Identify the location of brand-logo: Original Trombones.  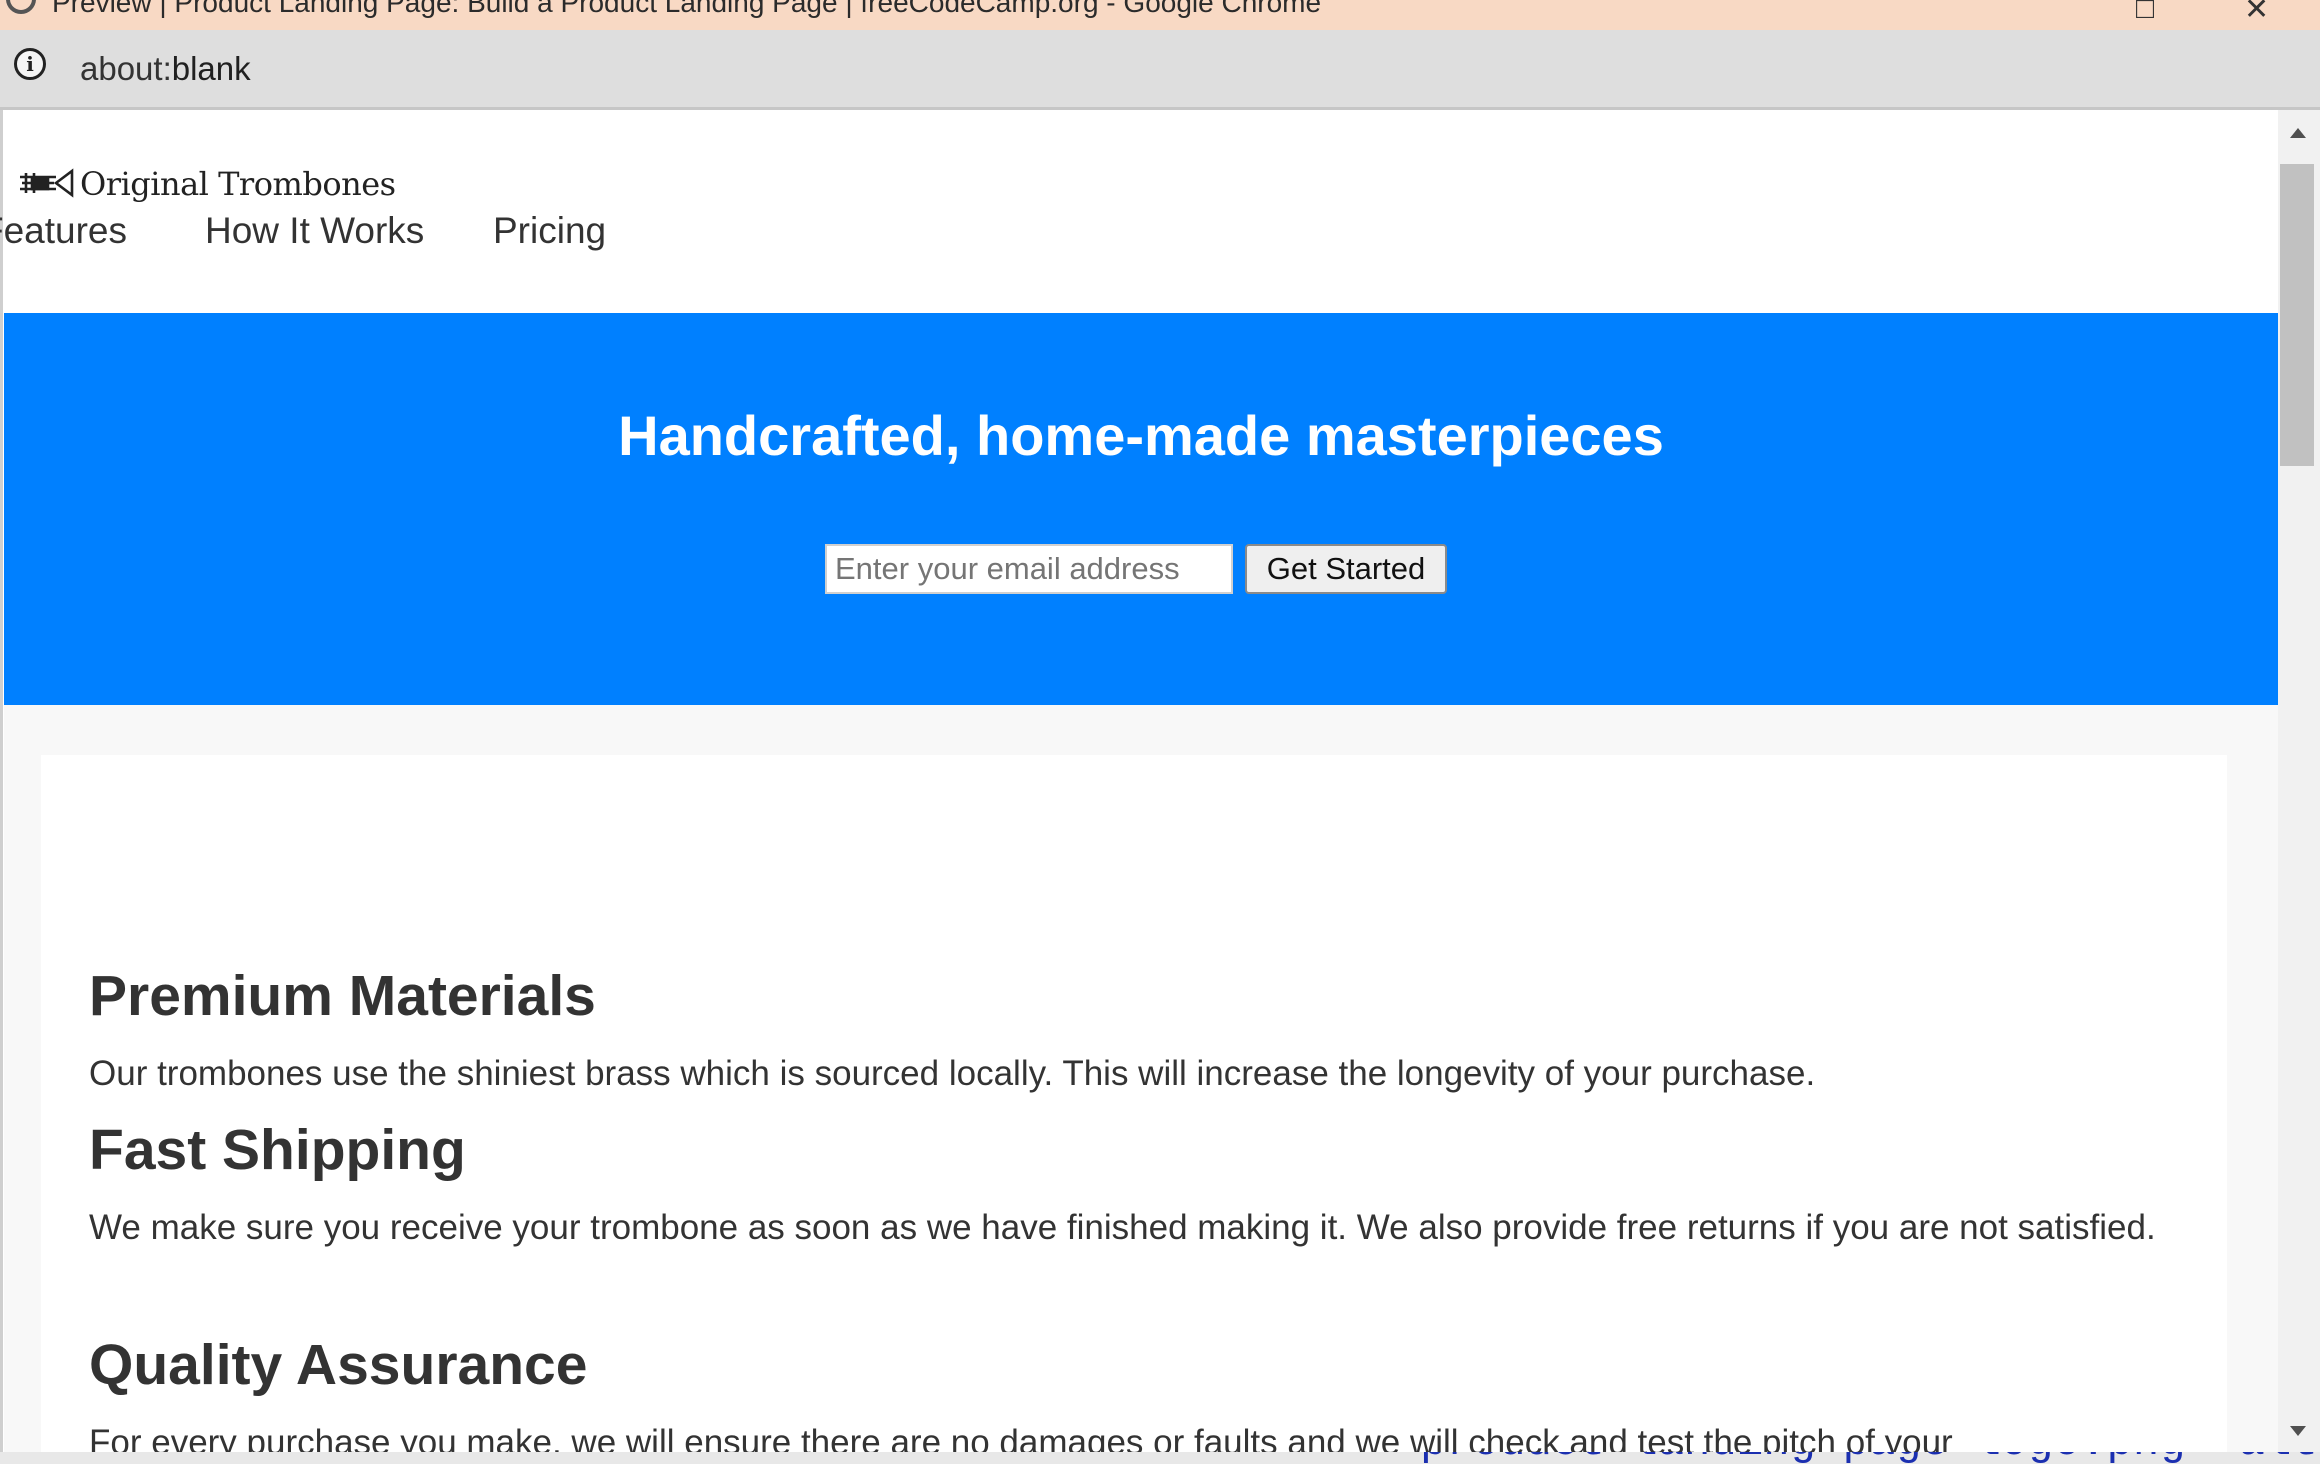
(207, 184).